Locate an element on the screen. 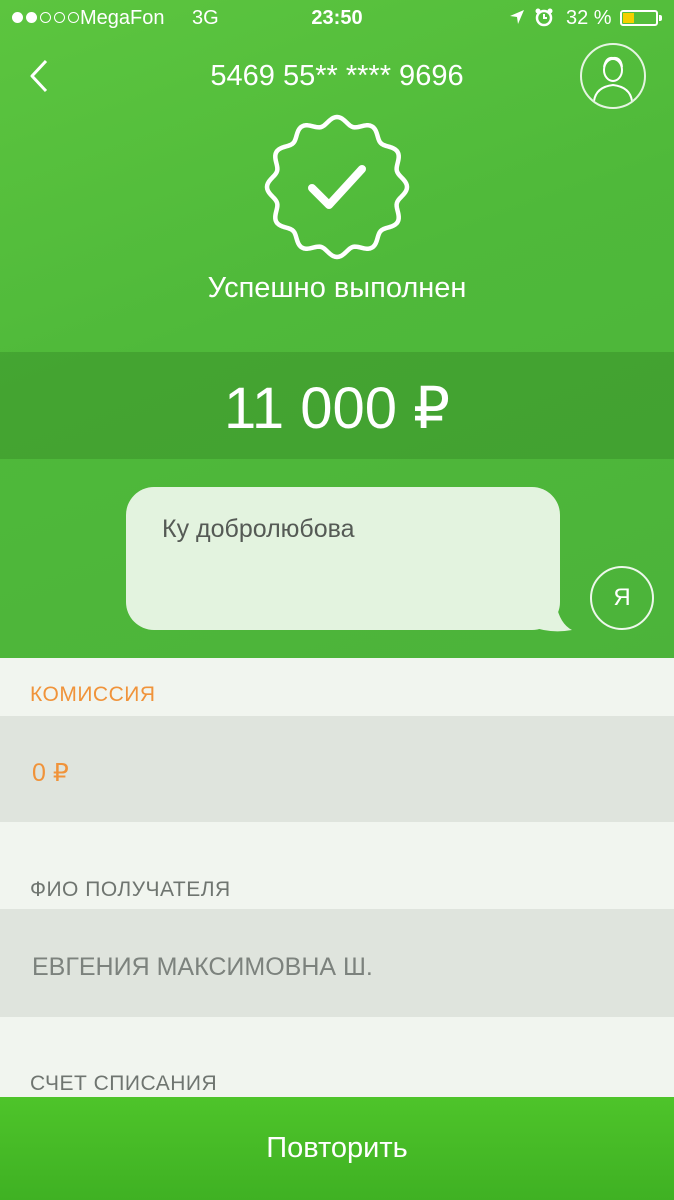 Image resolution: width=674 pixels, height=1200 pixels. profile-button is located at coordinates (613, 76).